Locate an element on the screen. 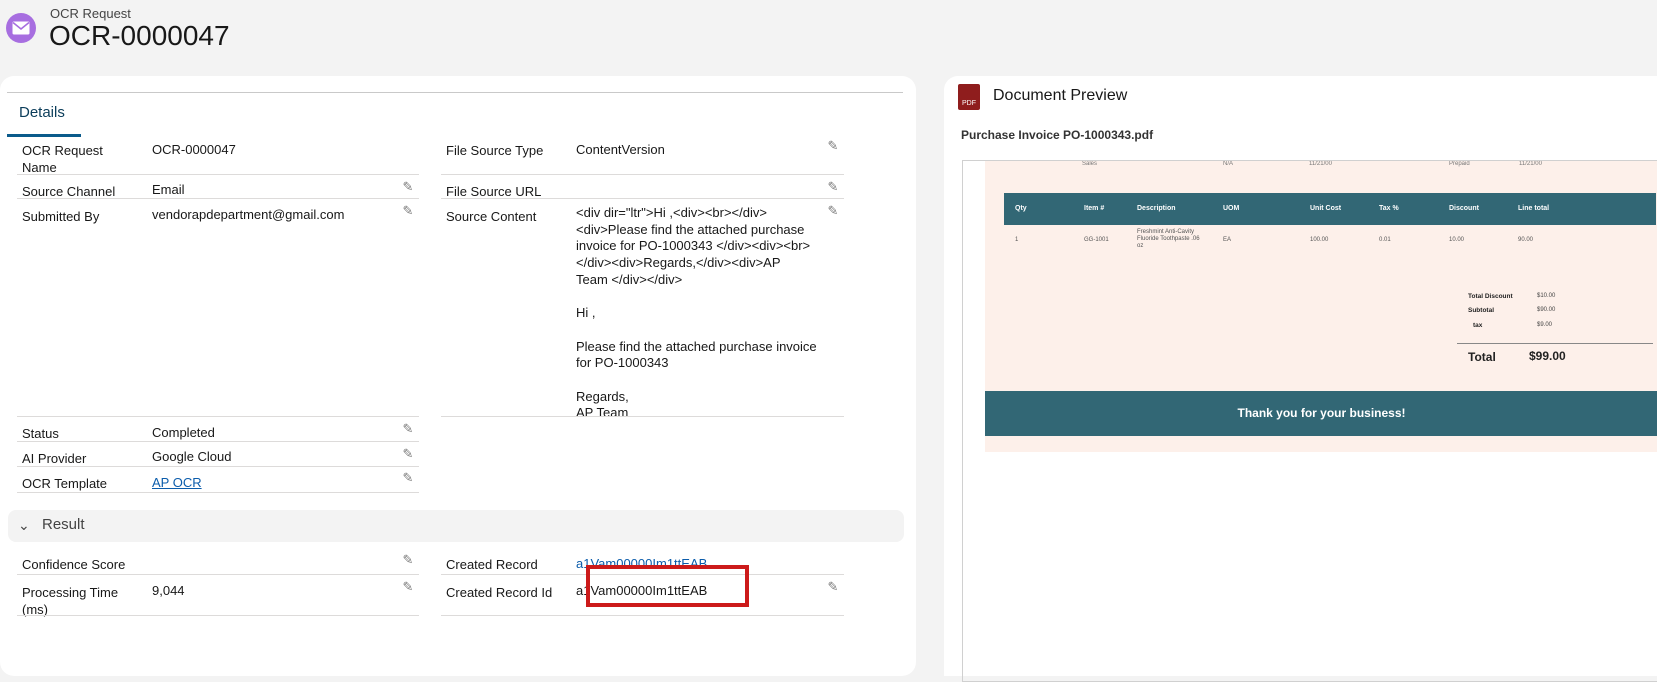 The width and height of the screenshot is (1657, 682). invoice-fragment: Prepaid is located at coordinates (1459, 164).